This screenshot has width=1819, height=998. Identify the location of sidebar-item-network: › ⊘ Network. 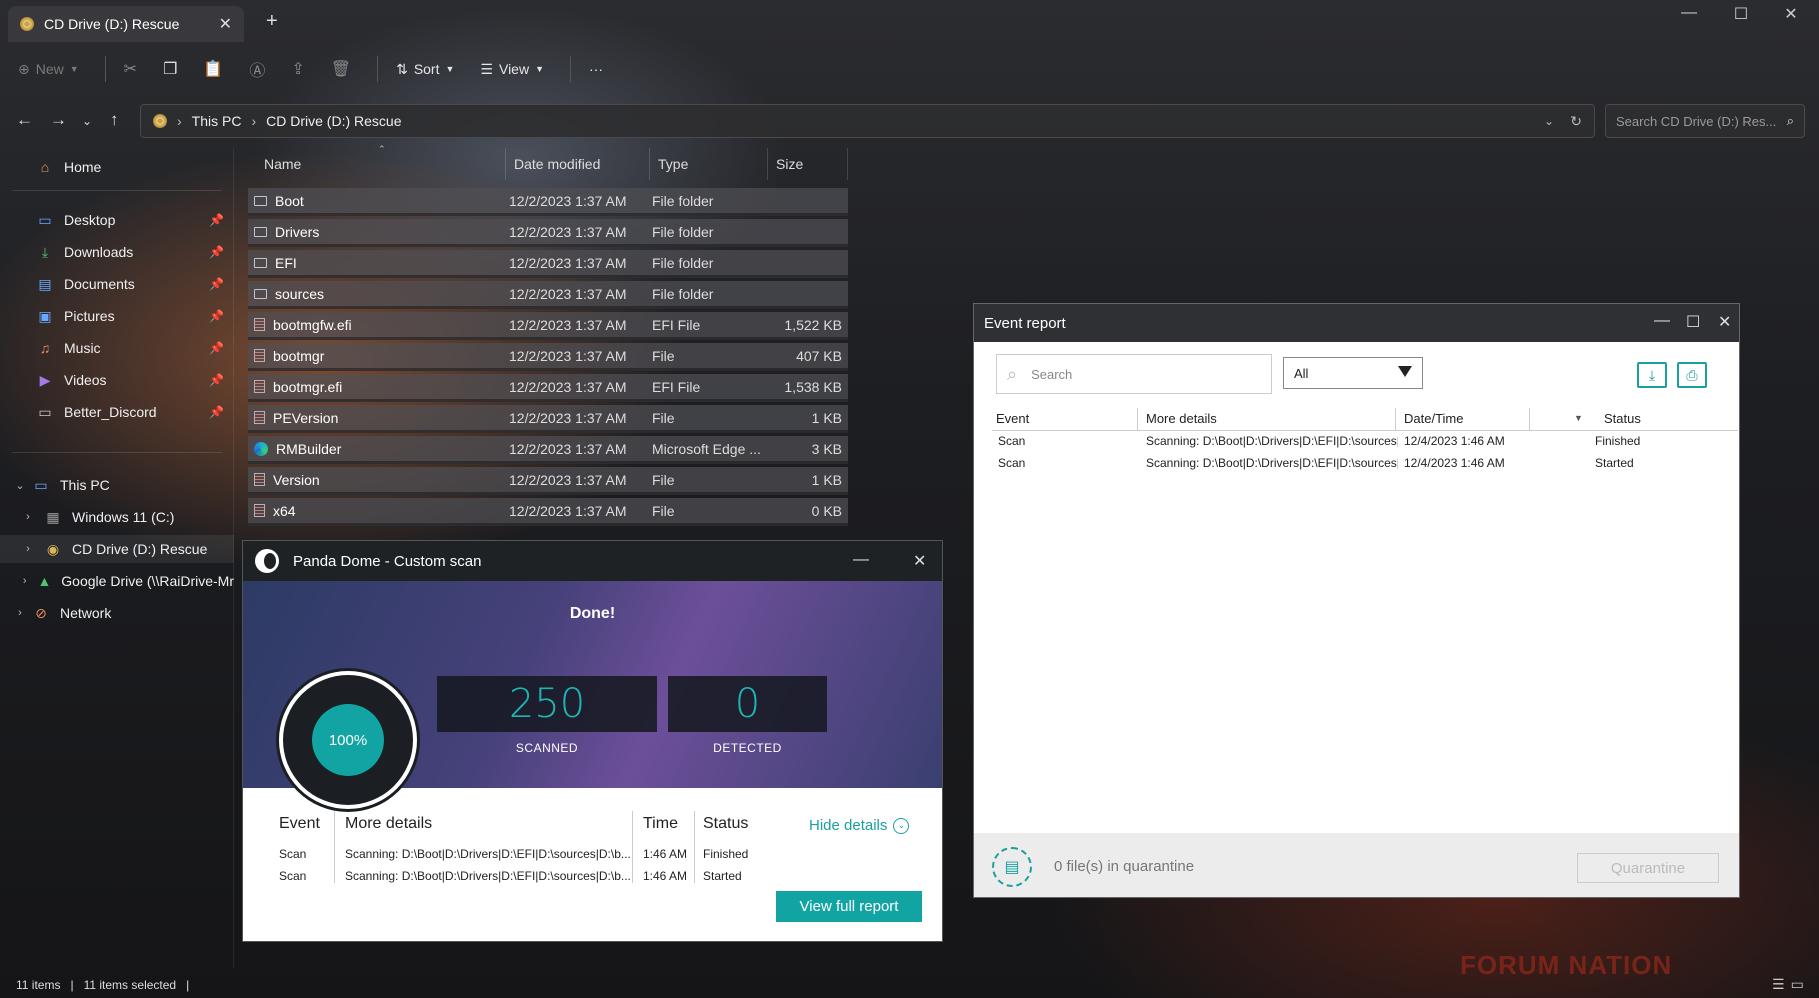
(117, 613).